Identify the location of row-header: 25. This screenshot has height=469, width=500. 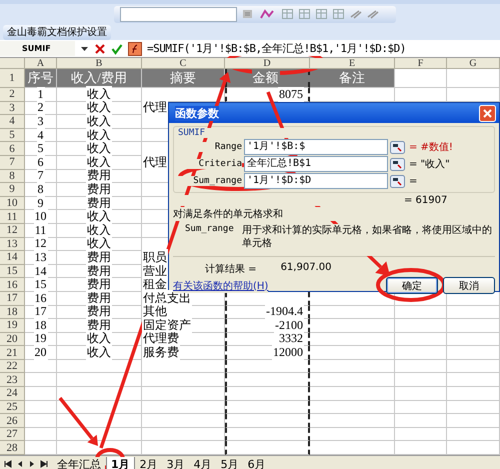
(12, 407).